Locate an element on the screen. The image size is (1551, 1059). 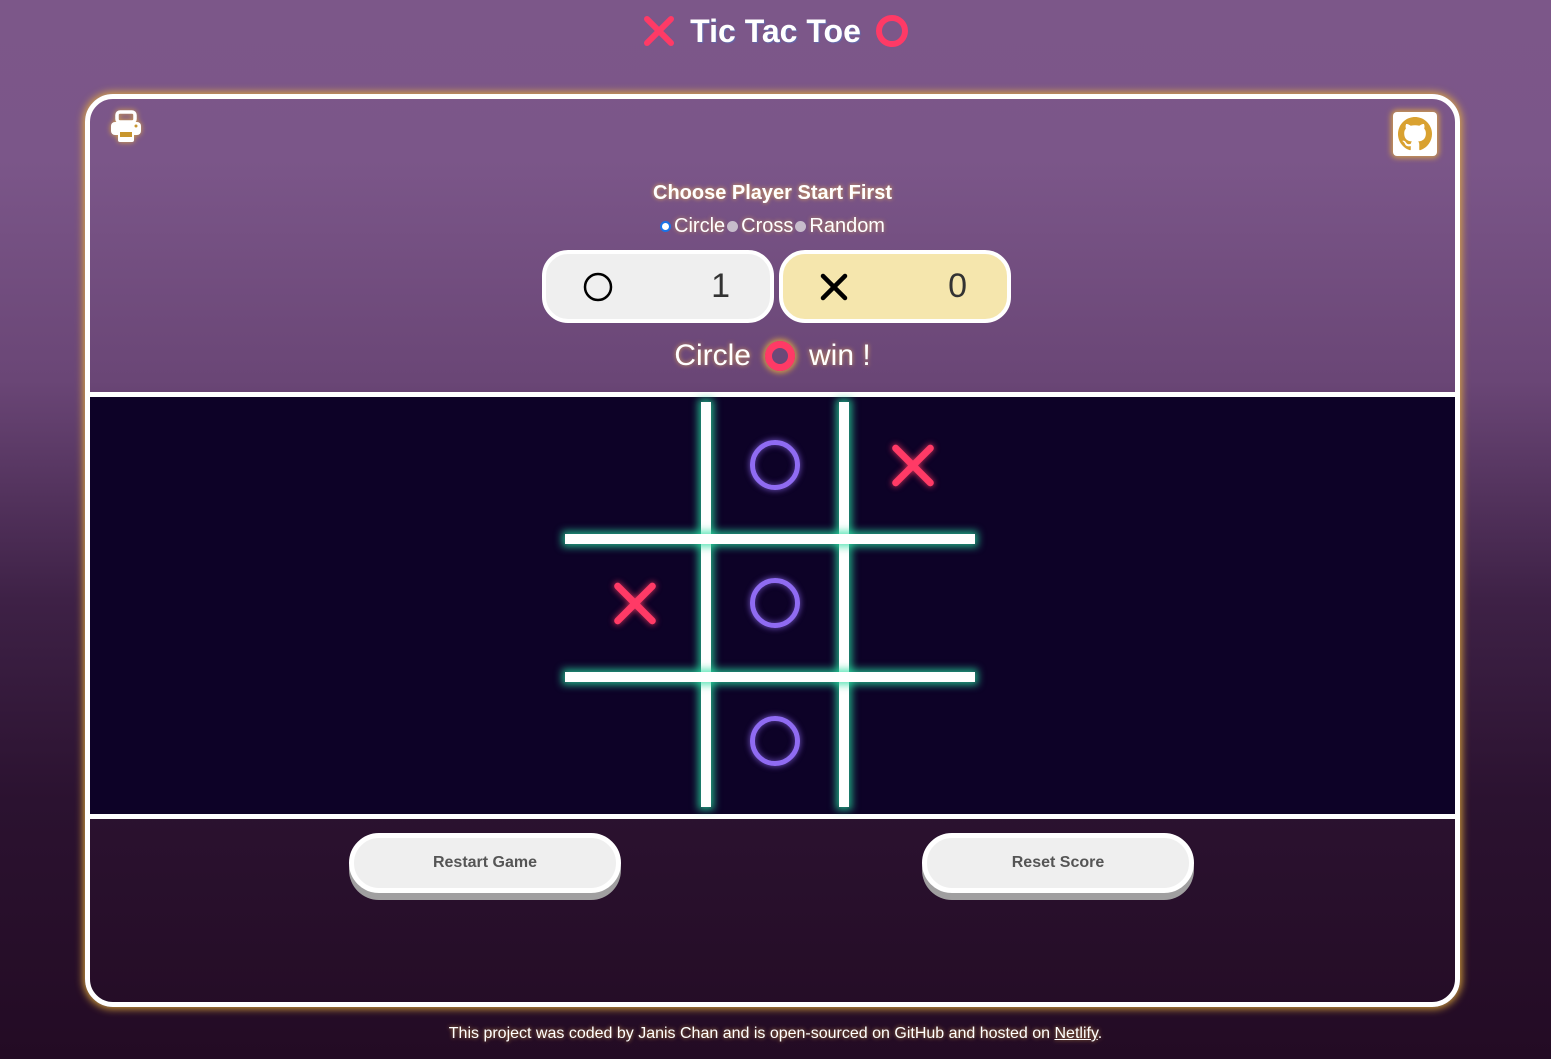
github-icon is located at coordinates (1415, 134).